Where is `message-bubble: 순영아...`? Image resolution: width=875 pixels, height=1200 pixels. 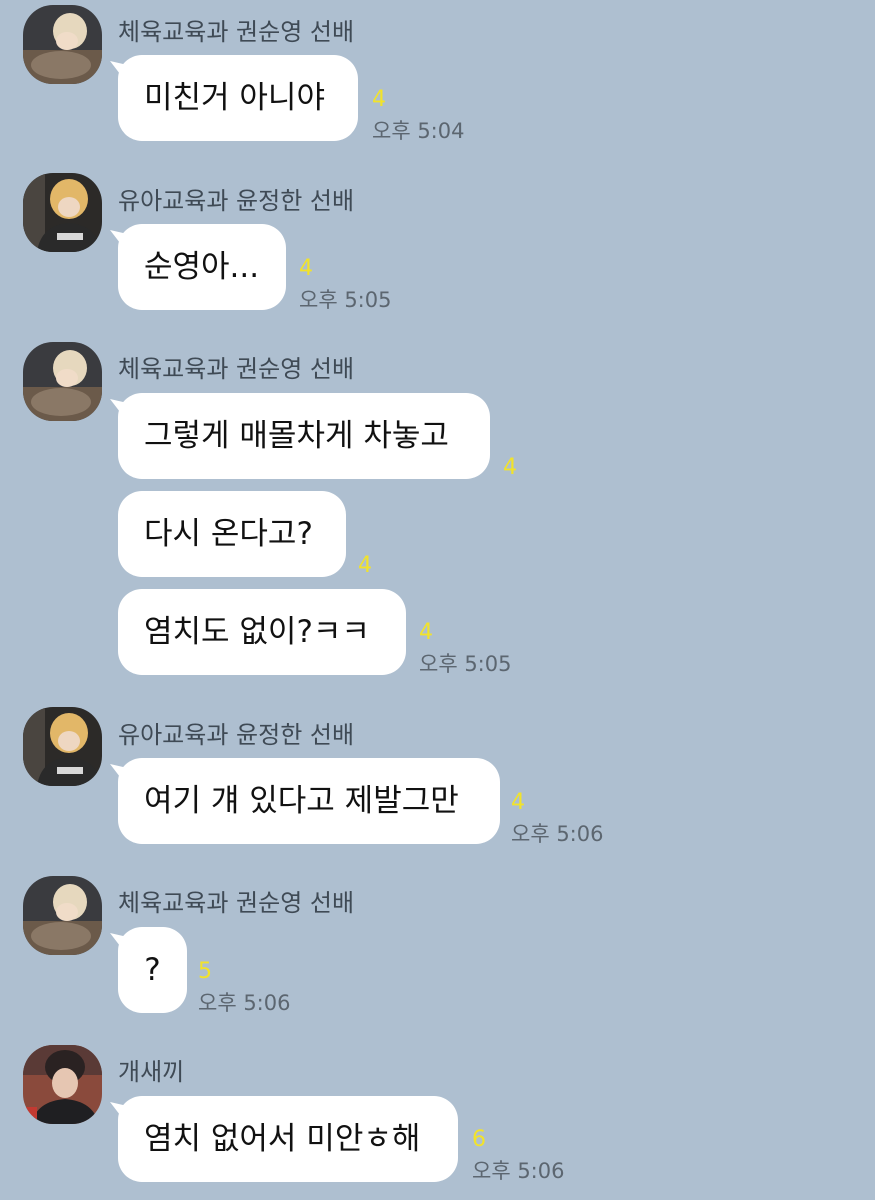
message-bubble: 순영아... is located at coordinates (202, 267).